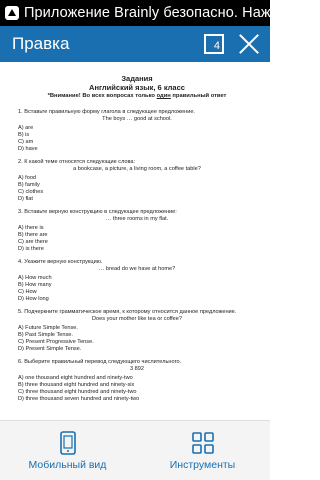  Describe the element at coordinates (137, 87) in the screenshot. I see `document-subtitle: Английский язык, 6 класс` at that location.